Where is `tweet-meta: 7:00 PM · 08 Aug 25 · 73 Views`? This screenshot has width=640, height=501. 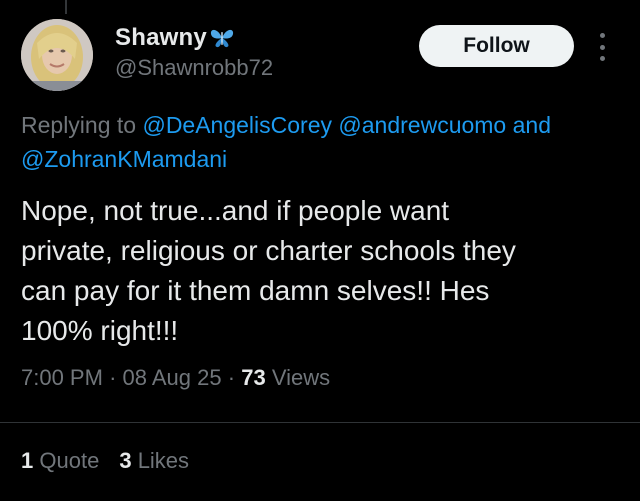 tweet-meta: 7:00 PM · 08 Aug 25 · 73 Views is located at coordinates (175, 378).